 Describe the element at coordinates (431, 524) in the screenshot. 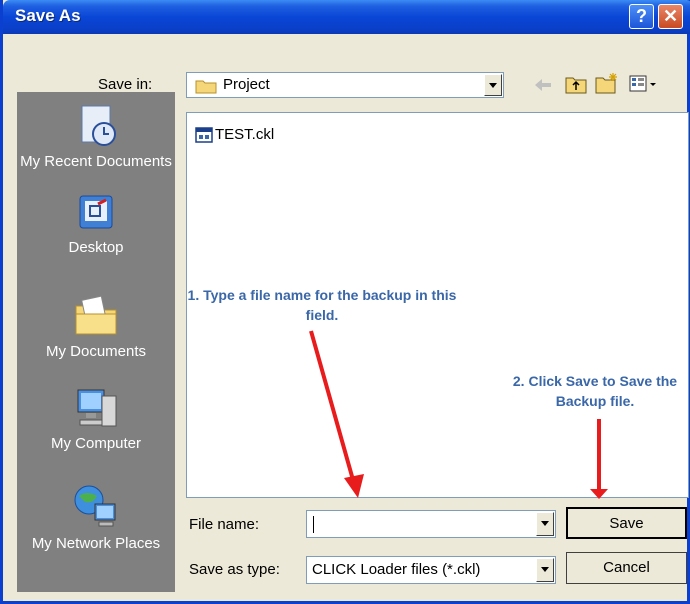

I see `file-name-input` at that location.